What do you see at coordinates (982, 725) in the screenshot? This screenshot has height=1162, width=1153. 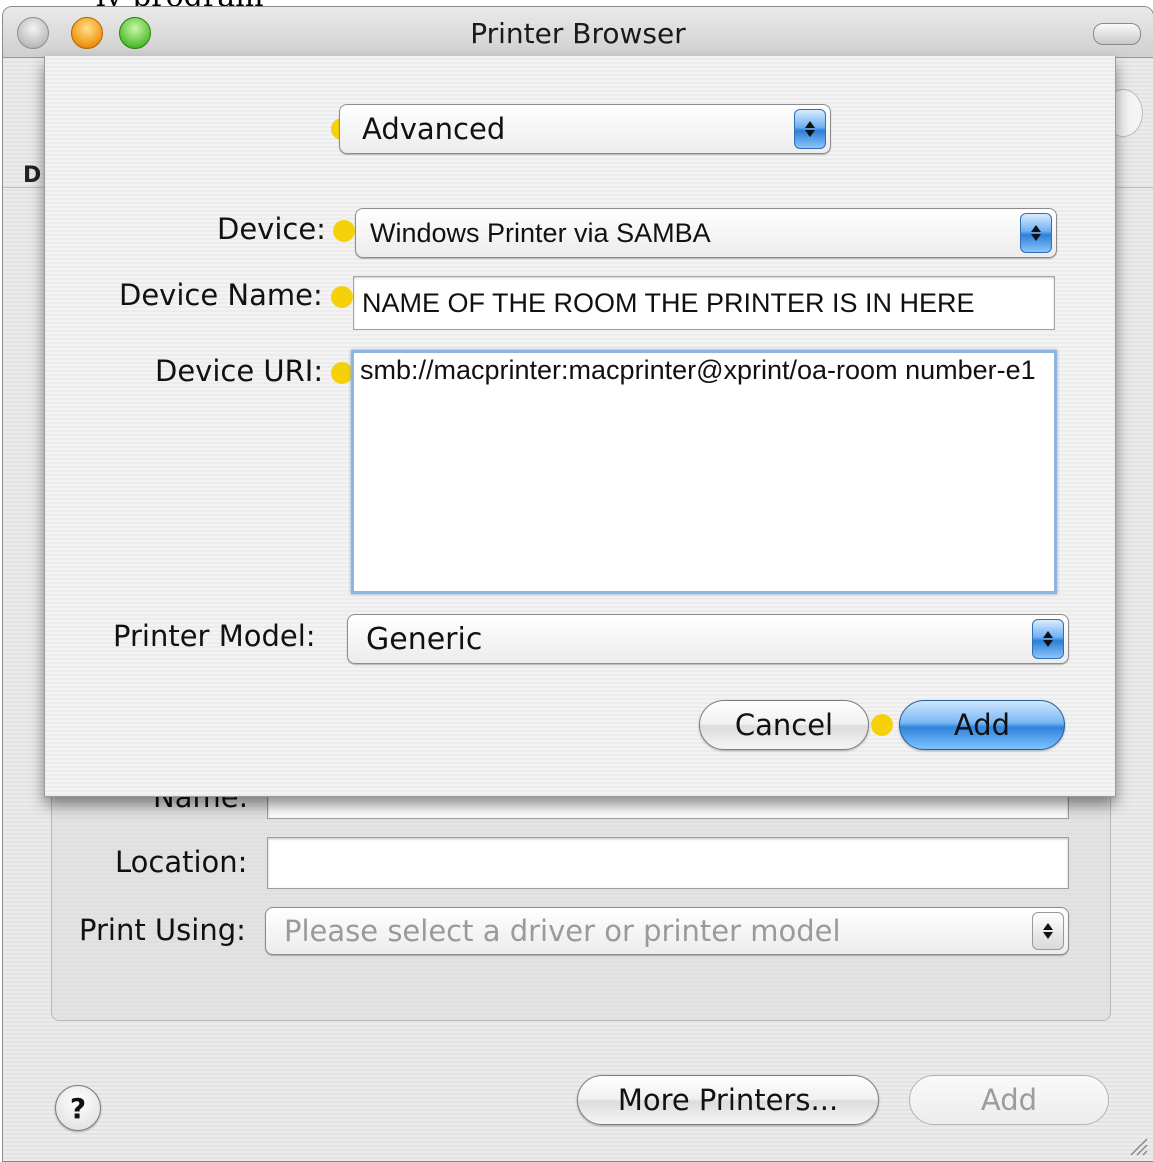 I see `add-button: Add` at bounding box center [982, 725].